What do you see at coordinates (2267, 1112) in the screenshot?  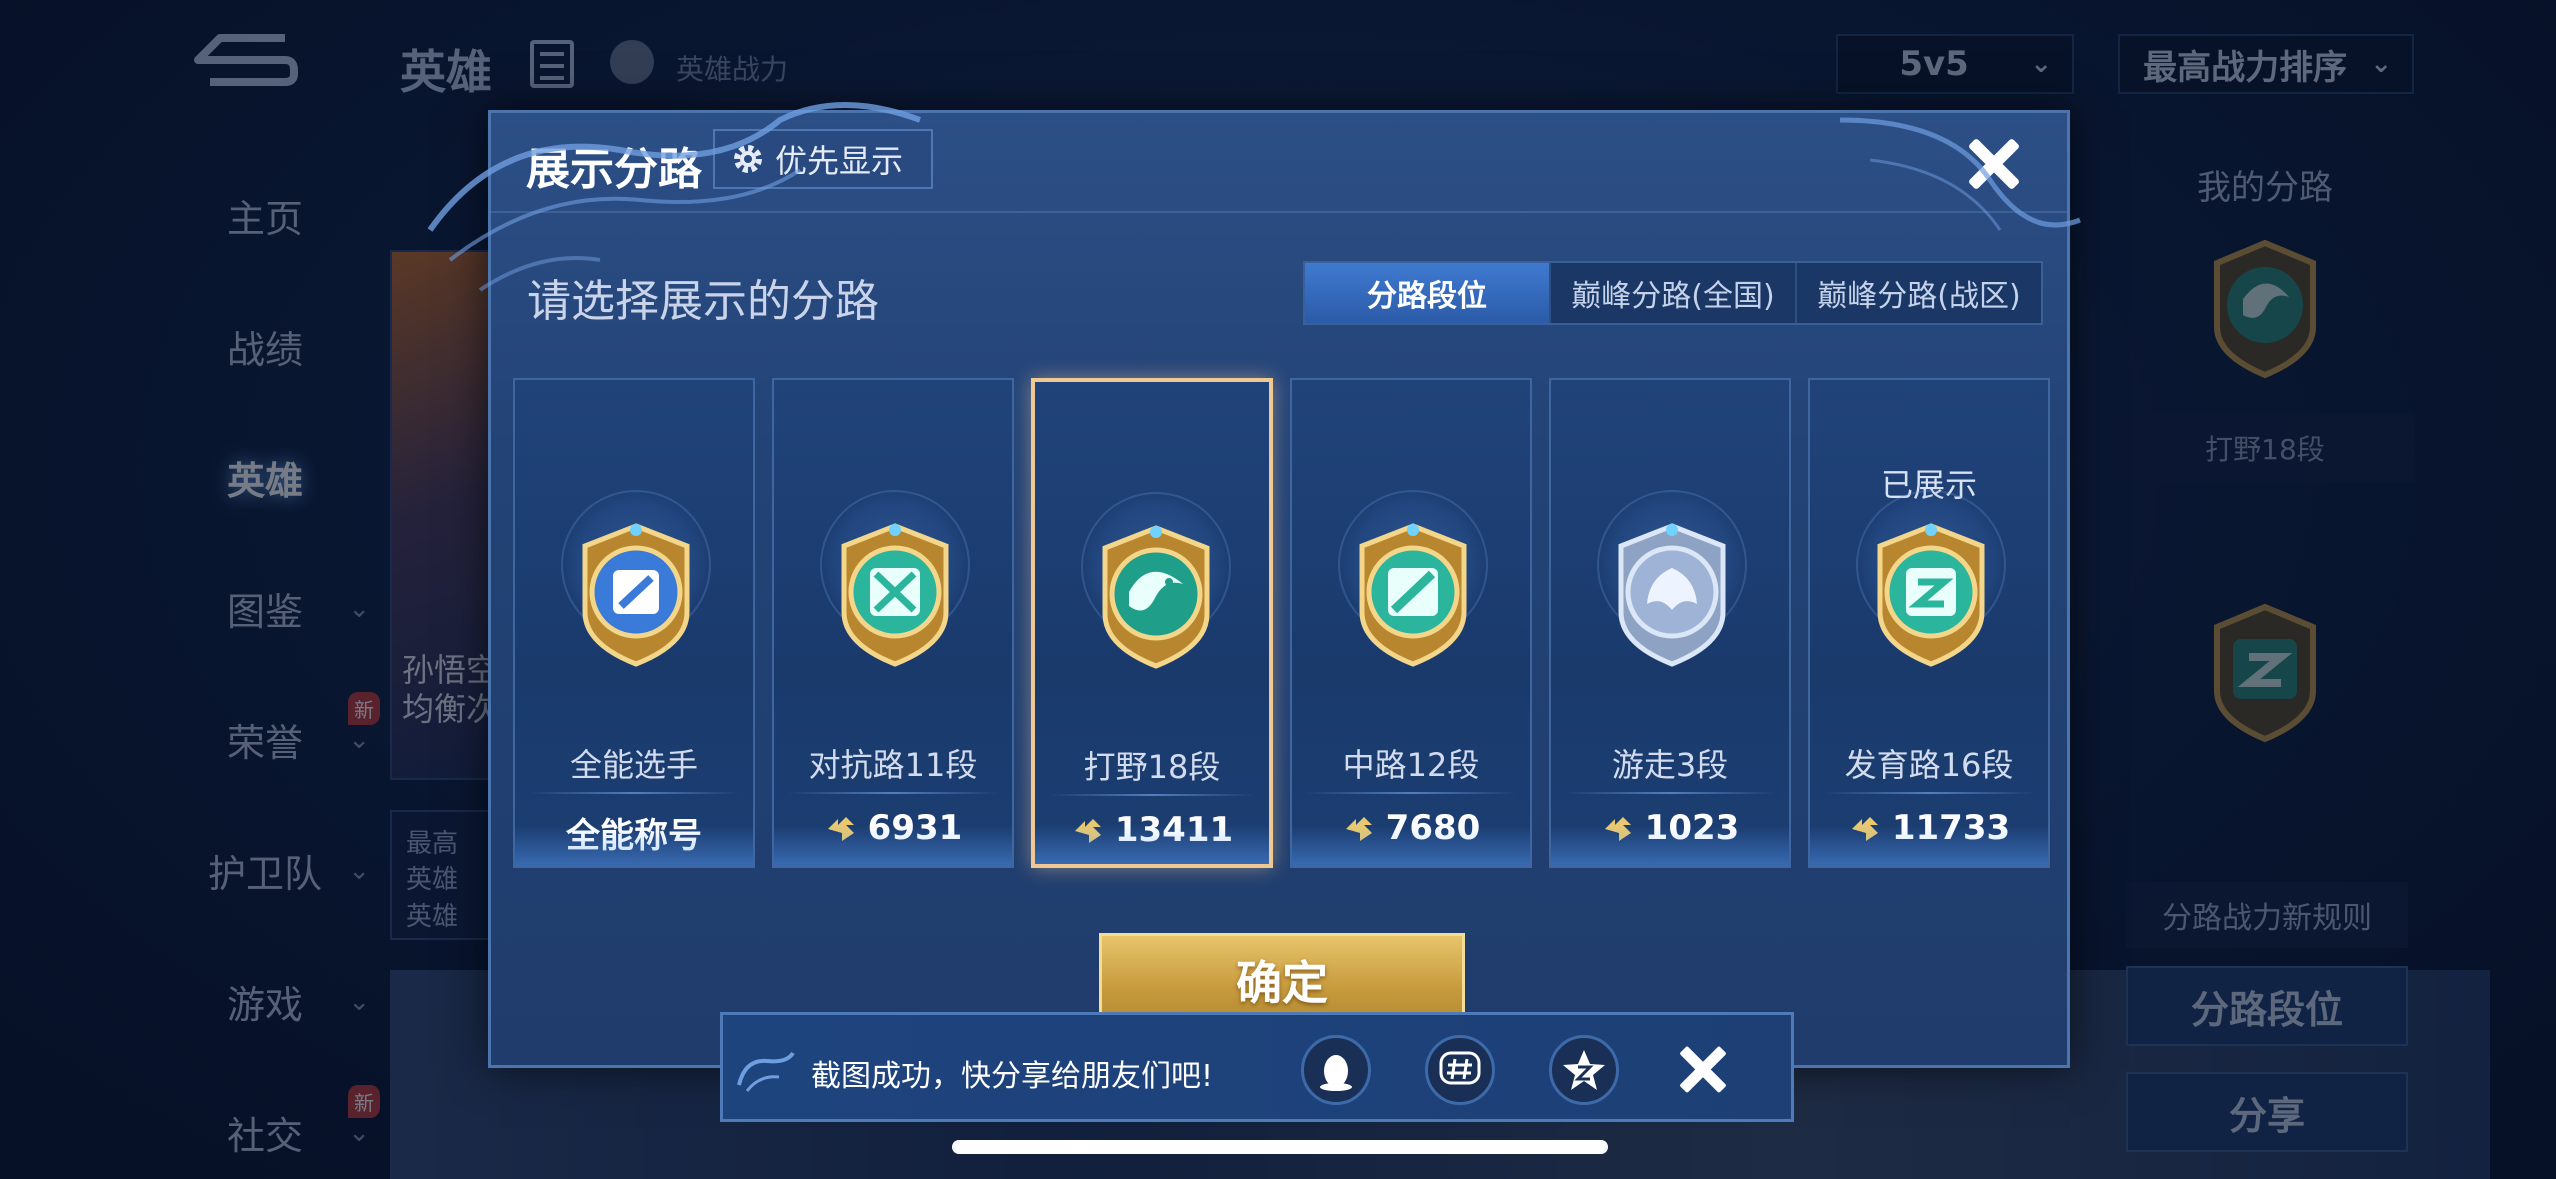 I see `share-button: 分享` at bounding box center [2267, 1112].